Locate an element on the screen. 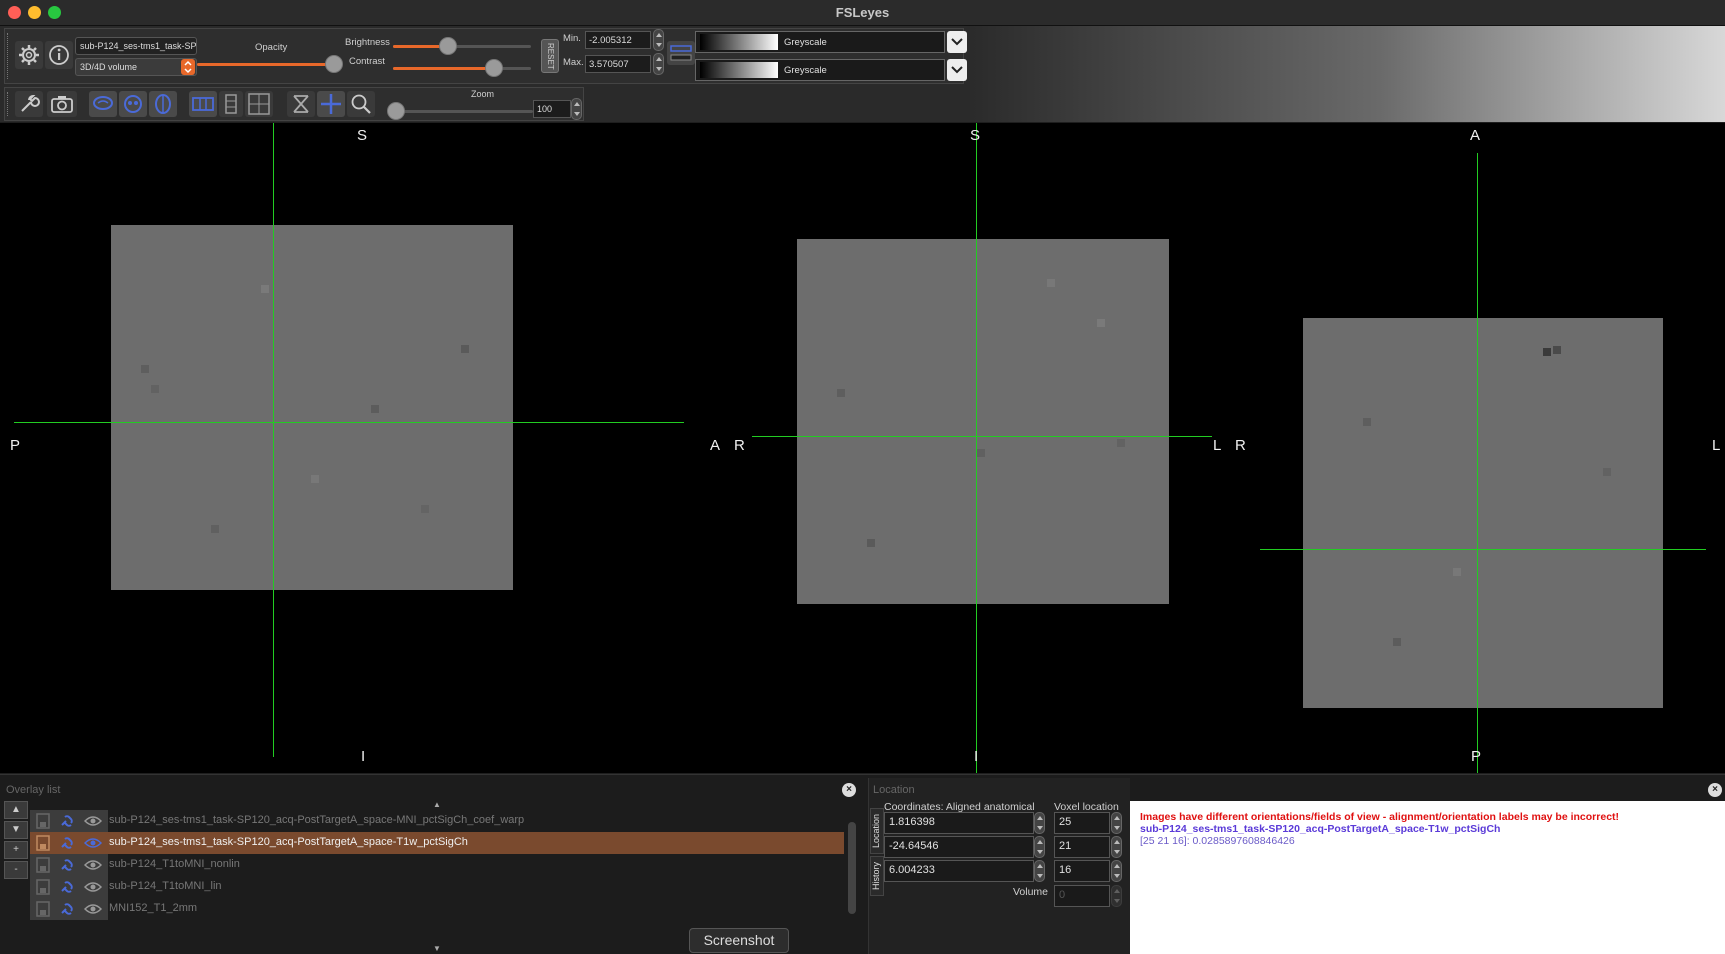  overlay-list-item: sub-P124_T1toMNI_nonlin is located at coordinates (437, 865).